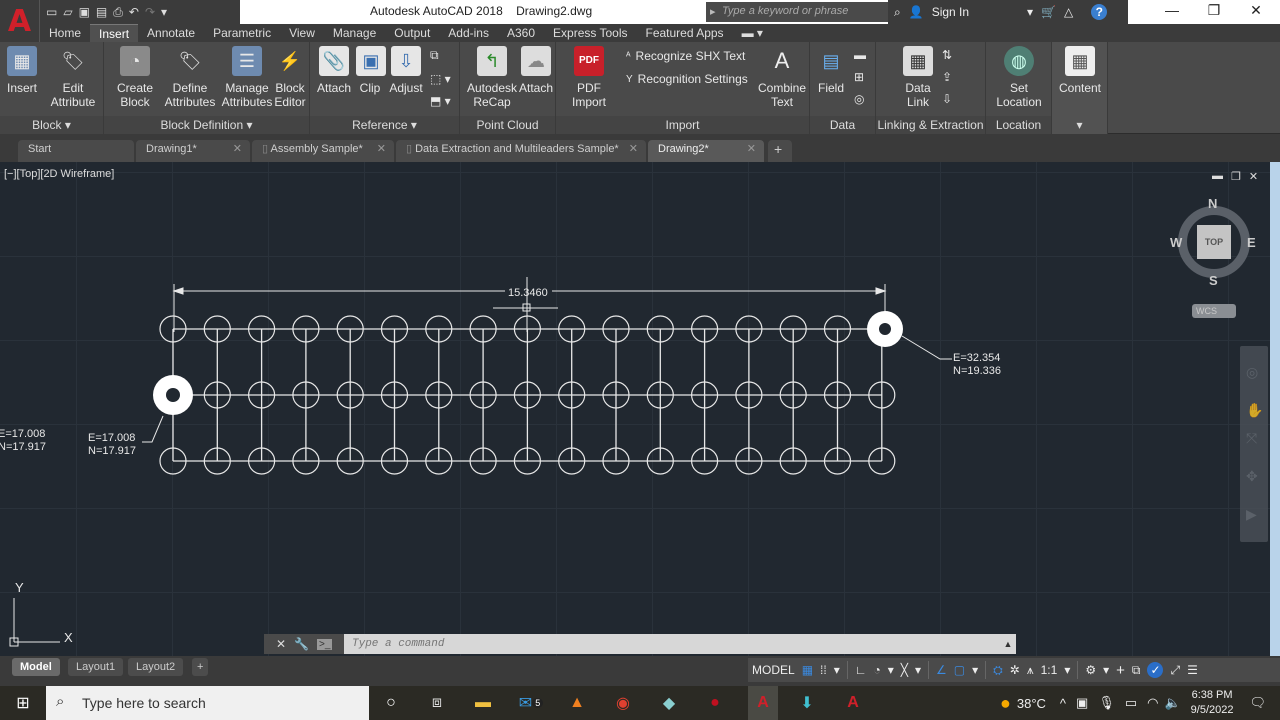 The height and width of the screenshot is (720, 1280). I want to click on layout-tab-layout1: Layout1, so click(96, 667).